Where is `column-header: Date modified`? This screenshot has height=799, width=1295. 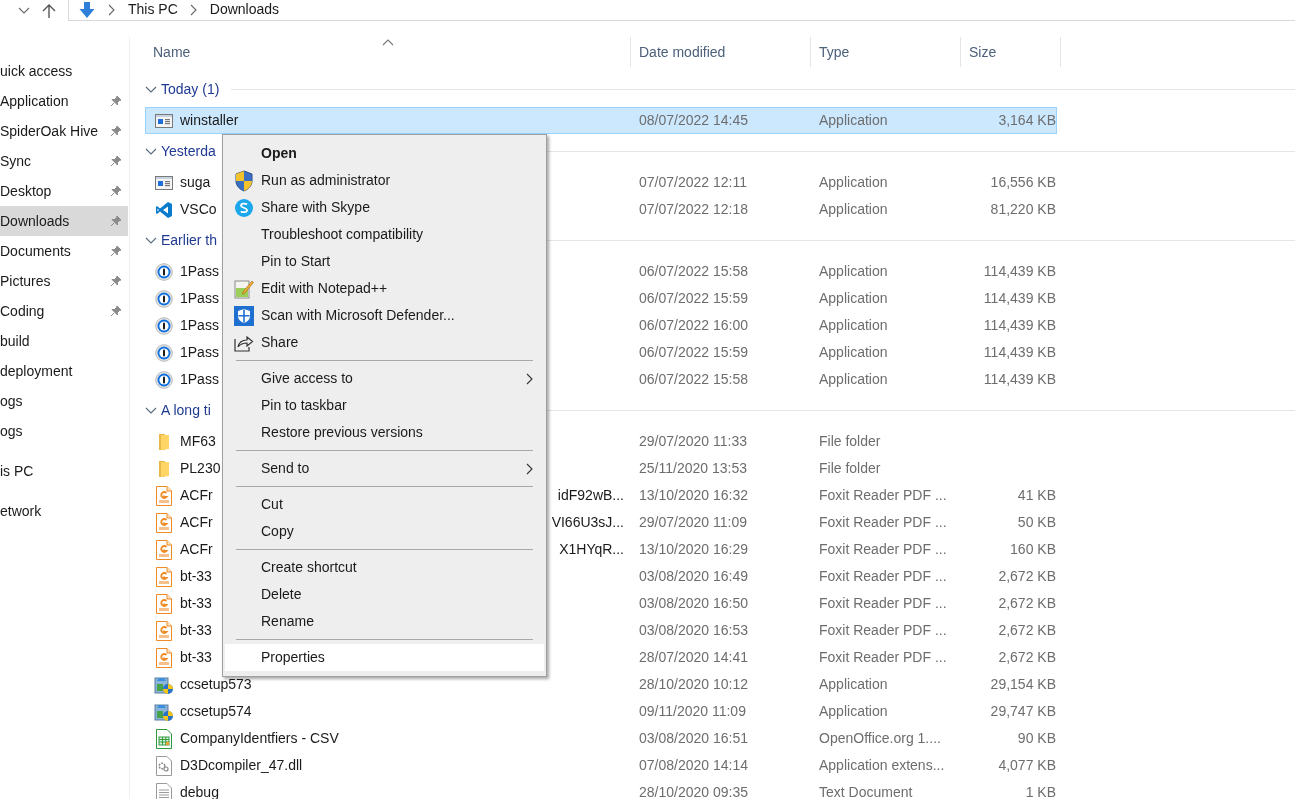
column-header: Date modified is located at coordinates (721, 52).